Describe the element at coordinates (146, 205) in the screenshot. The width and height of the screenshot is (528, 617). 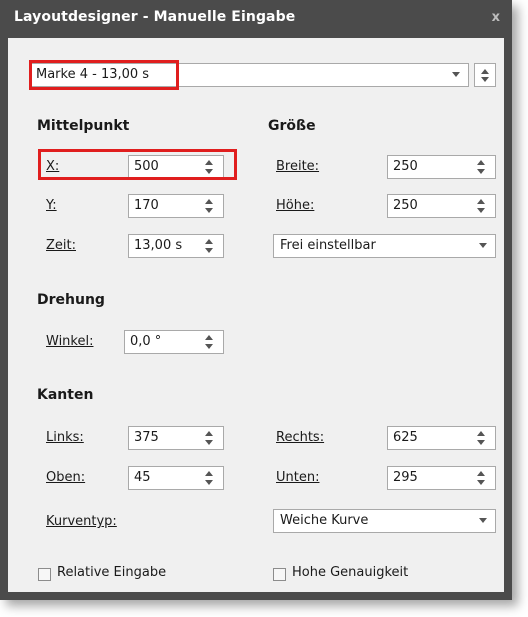
I see `y-value: 170` at that location.